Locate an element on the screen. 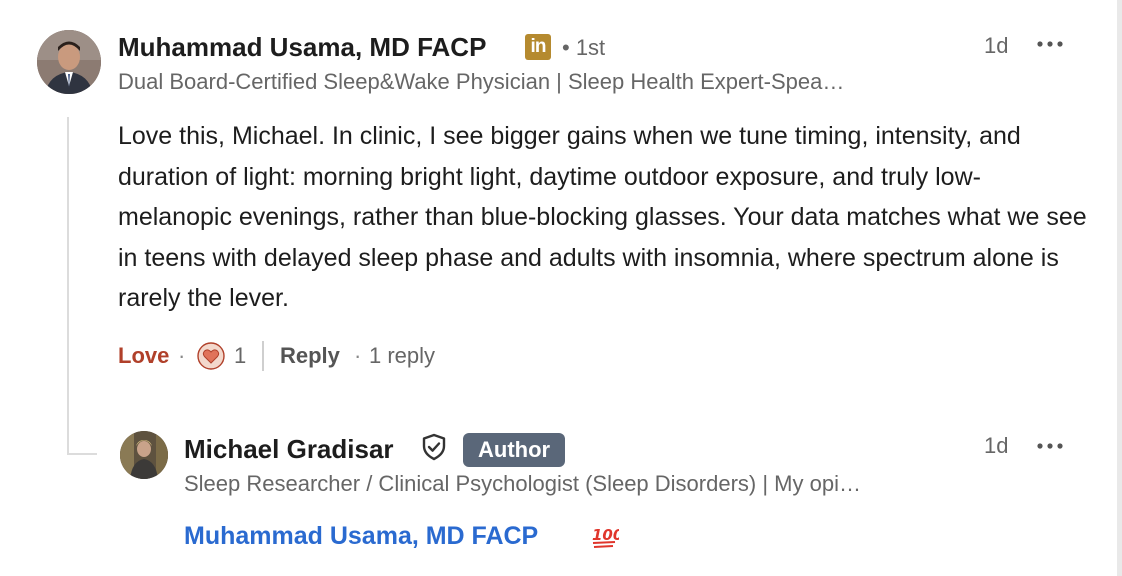  reply-avatar is located at coordinates (144, 455).